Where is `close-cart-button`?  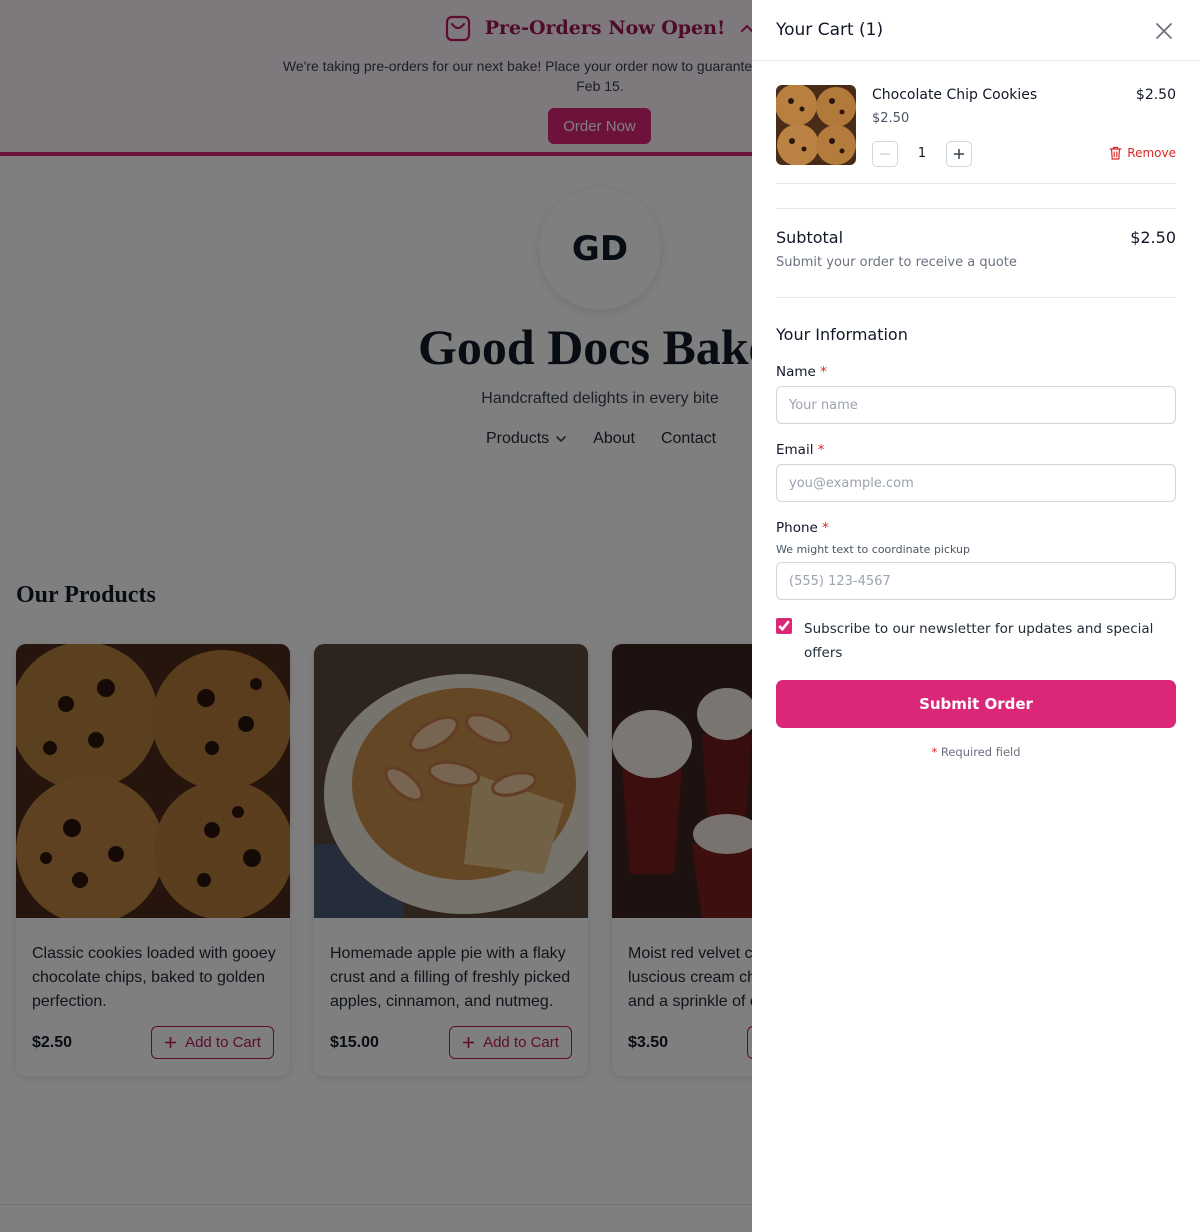
close-cart-button is located at coordinates (1164, 31).